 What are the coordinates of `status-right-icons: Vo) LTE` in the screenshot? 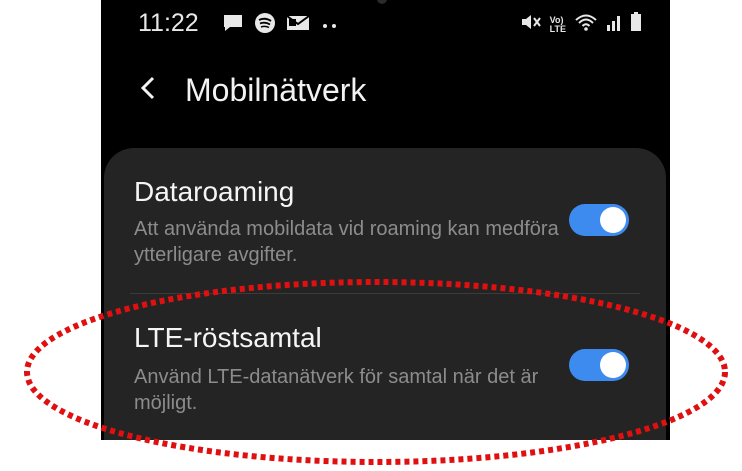 It's located at (581, 24).